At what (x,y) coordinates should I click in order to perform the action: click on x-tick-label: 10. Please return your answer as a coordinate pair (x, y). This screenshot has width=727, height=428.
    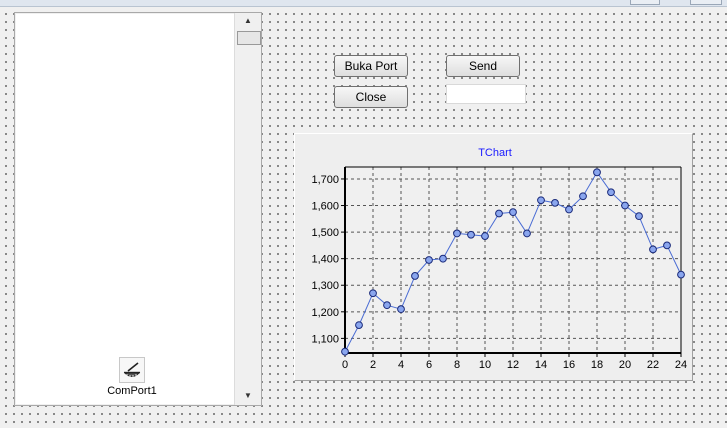
    Looking at the image, I should click on (485, 365).